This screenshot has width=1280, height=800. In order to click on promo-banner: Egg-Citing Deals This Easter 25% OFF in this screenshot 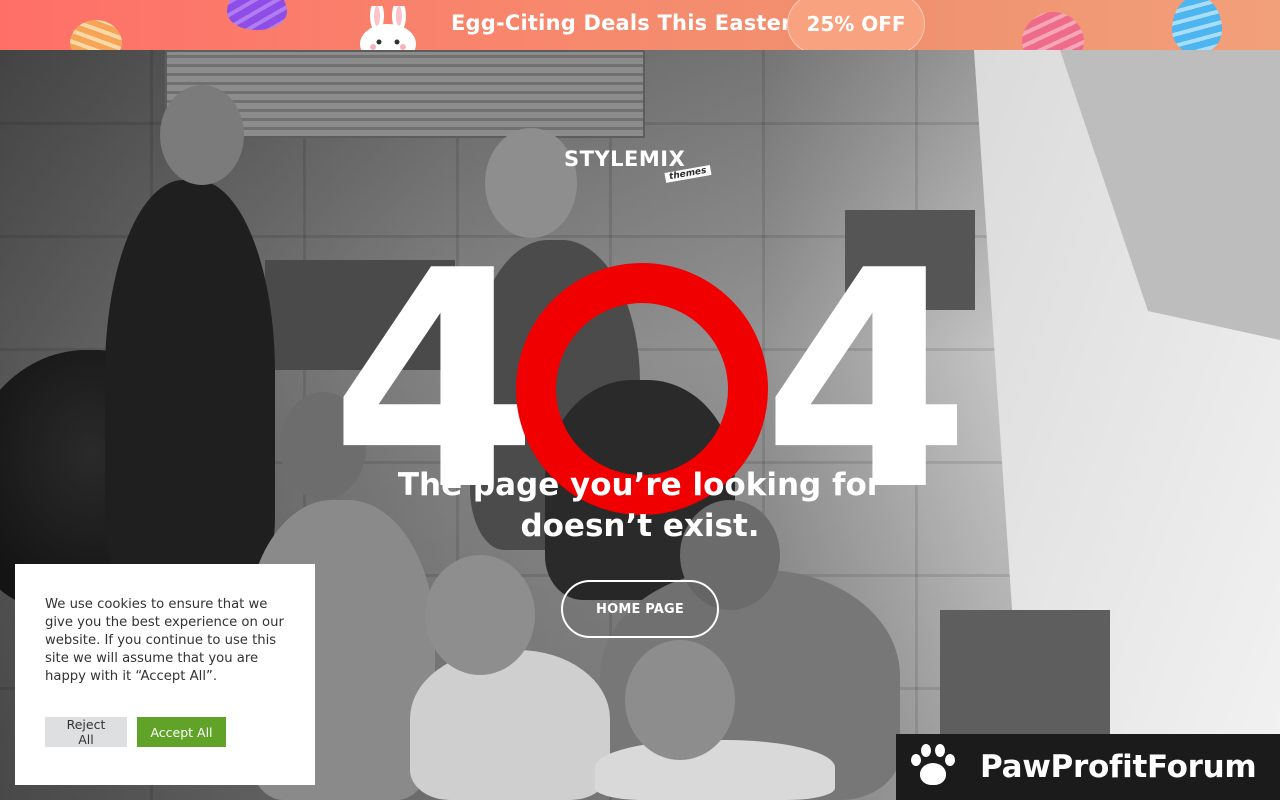, I will do `click(640, 25)`.